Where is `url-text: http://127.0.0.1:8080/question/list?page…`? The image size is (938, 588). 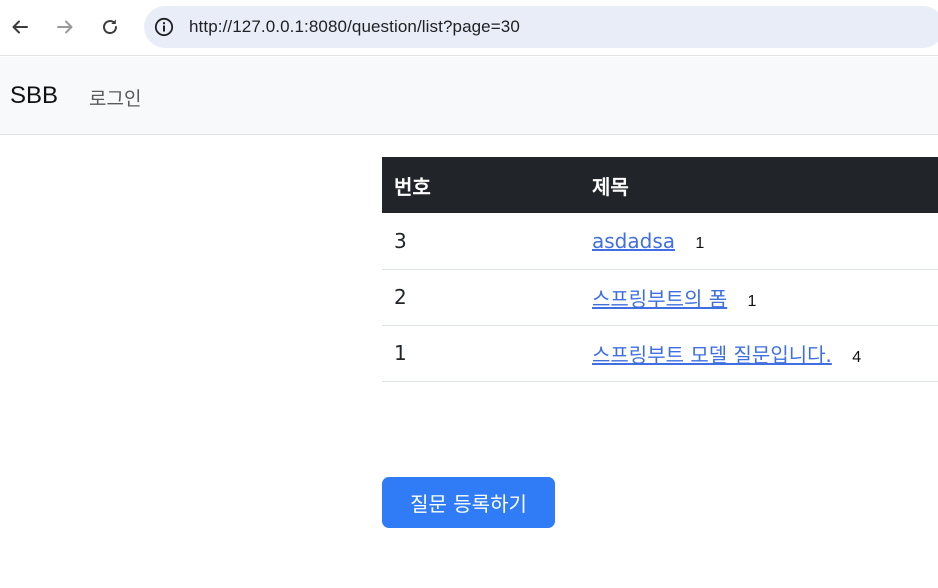
url-text: http://127.0.0.1:8080/question/list?page… is located at coordinates (354, 27).